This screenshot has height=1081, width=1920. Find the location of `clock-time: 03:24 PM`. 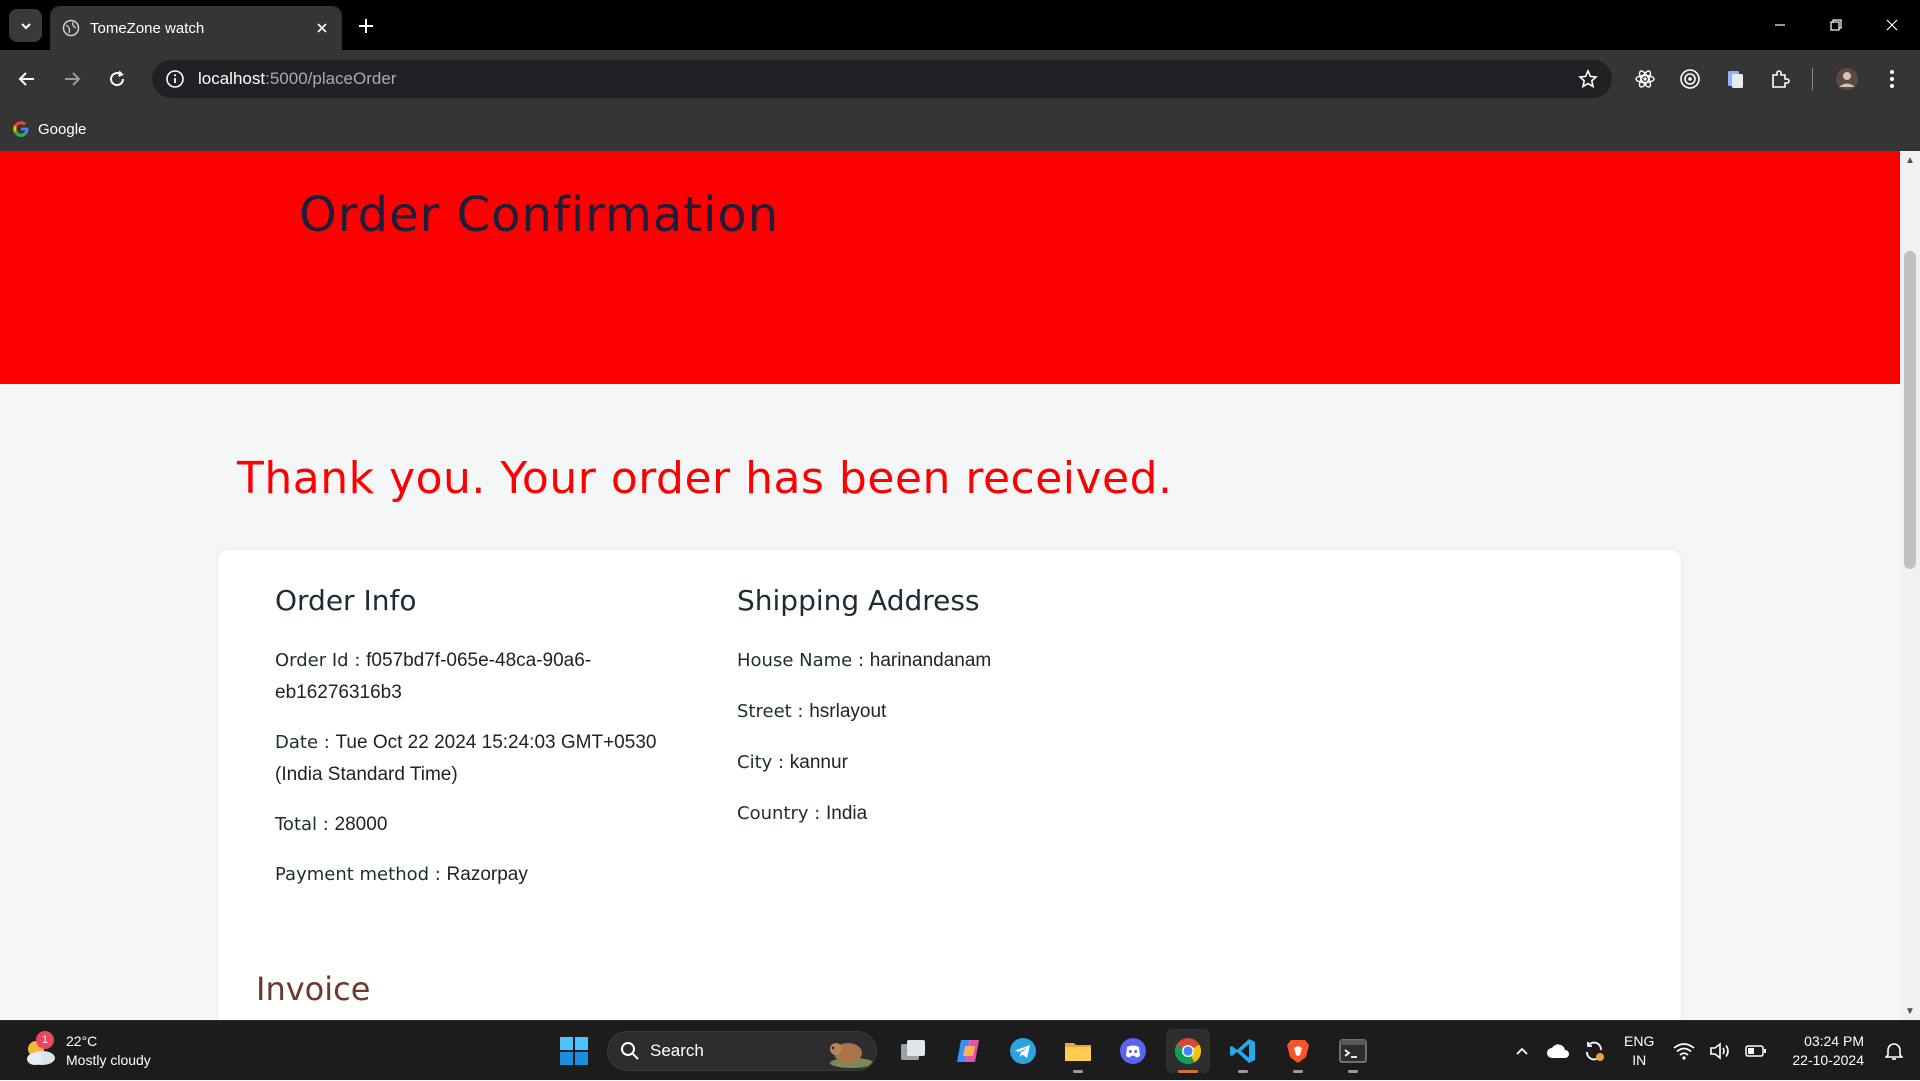

clock-time: 03:24 PM is located at coordinates (1834, 1041).